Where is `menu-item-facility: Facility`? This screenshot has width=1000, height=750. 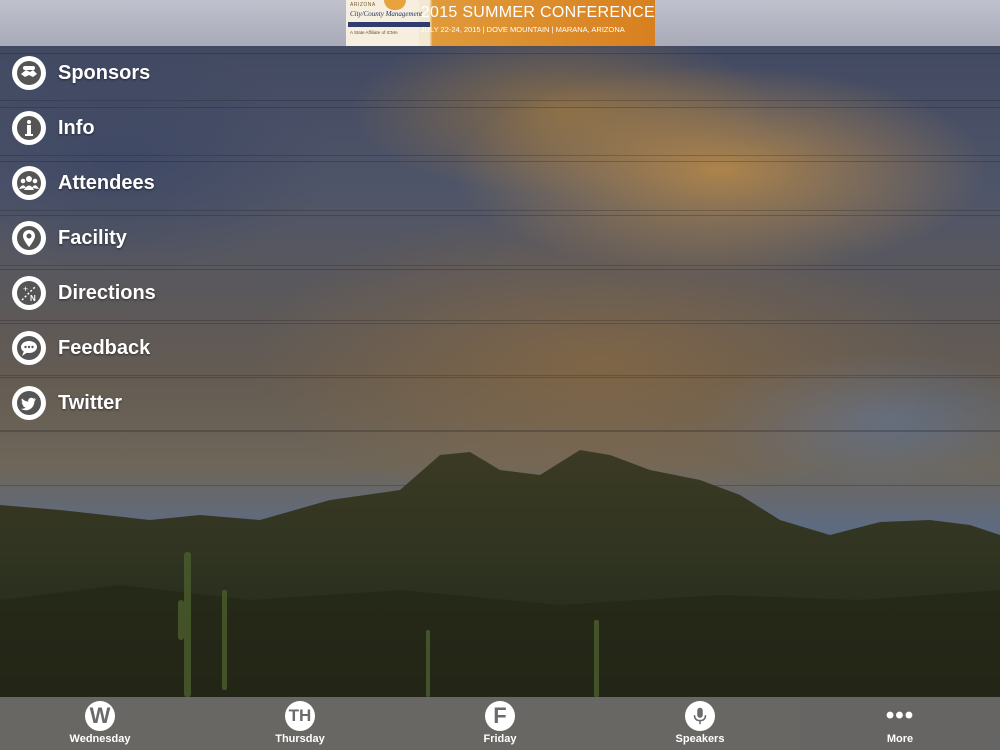 menu-item-facility: Facility is located at coordinates (500, 238).